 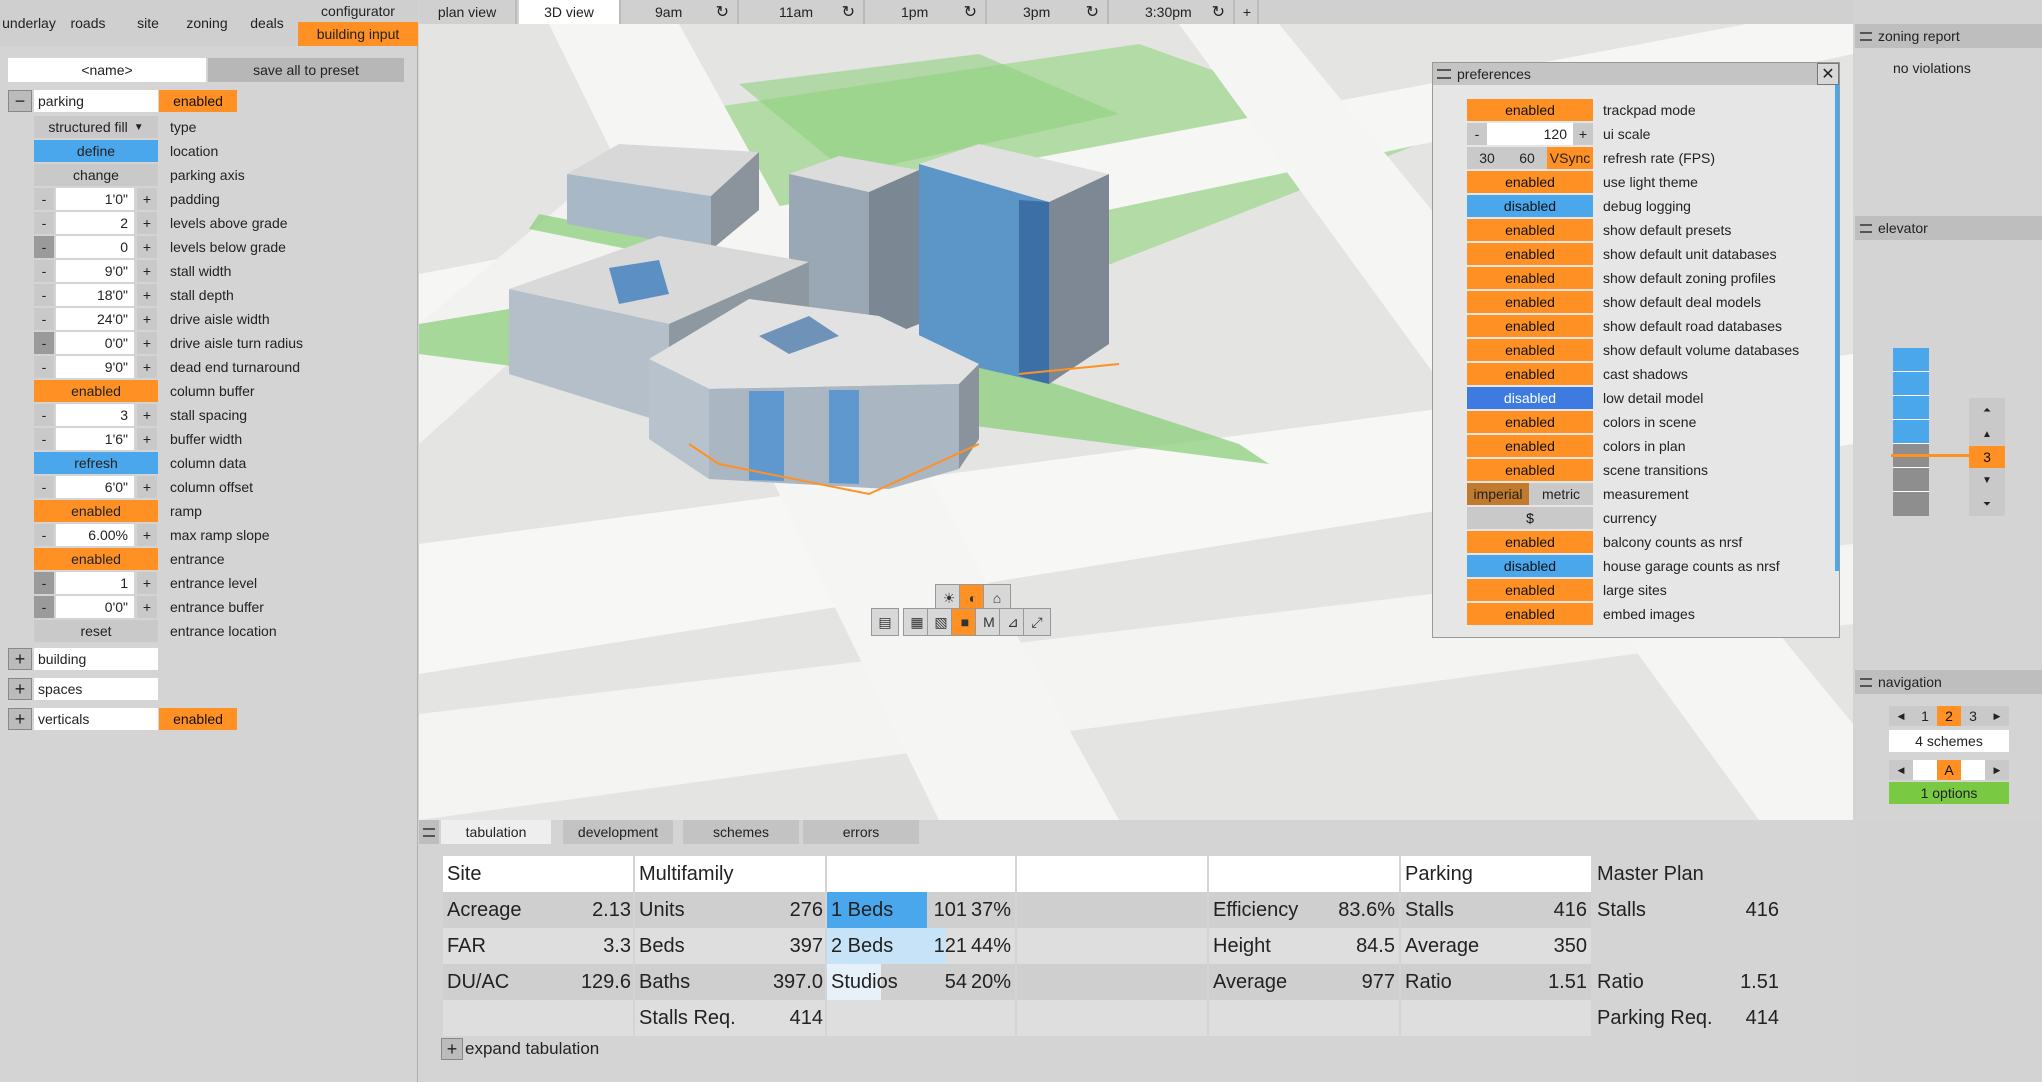 What do you see at coordinates (1949, 716) in the screenshot?
I see `page-2: 2` at bounding box center [1949, 716].